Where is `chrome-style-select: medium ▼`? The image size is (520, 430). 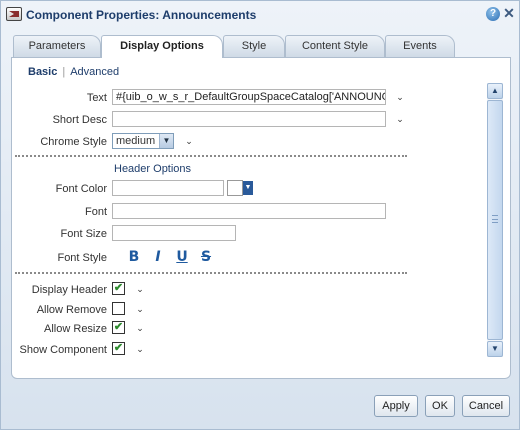 chrome-style-select: medium ▼ is located at coordinates (143, 141).